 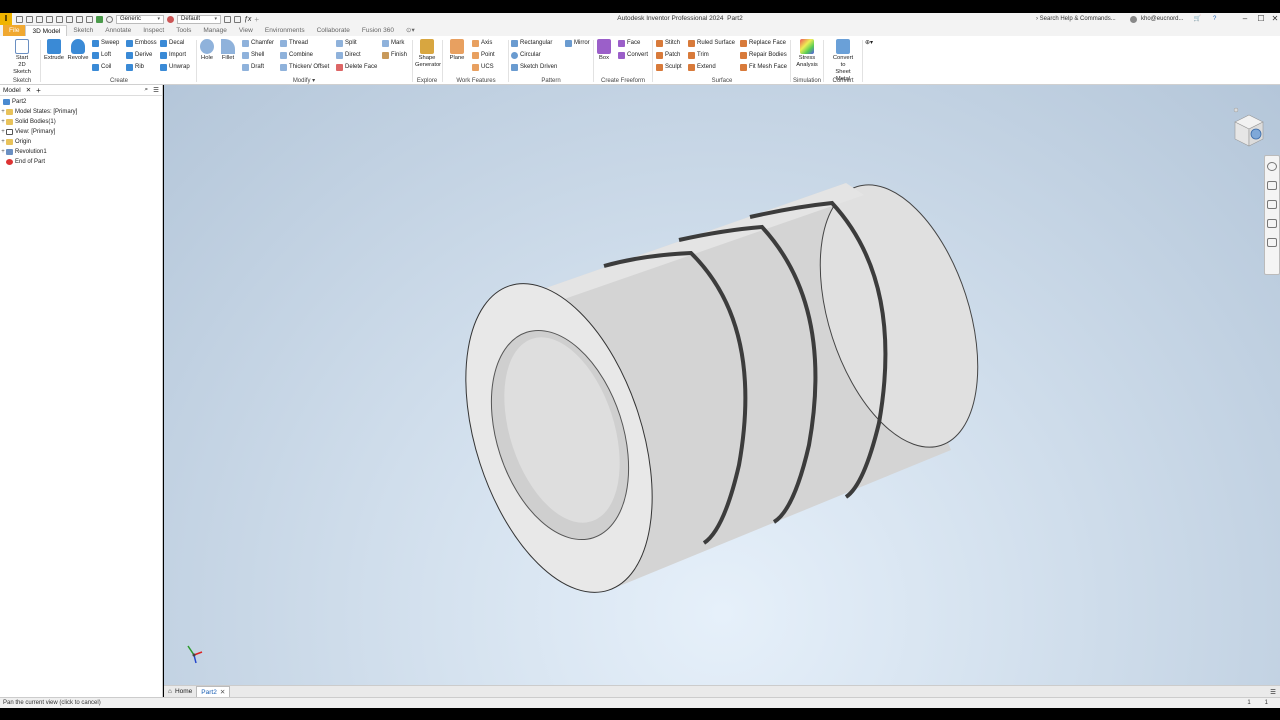 I want to click on ucs-button: UCS, so click(x=483, y=67).